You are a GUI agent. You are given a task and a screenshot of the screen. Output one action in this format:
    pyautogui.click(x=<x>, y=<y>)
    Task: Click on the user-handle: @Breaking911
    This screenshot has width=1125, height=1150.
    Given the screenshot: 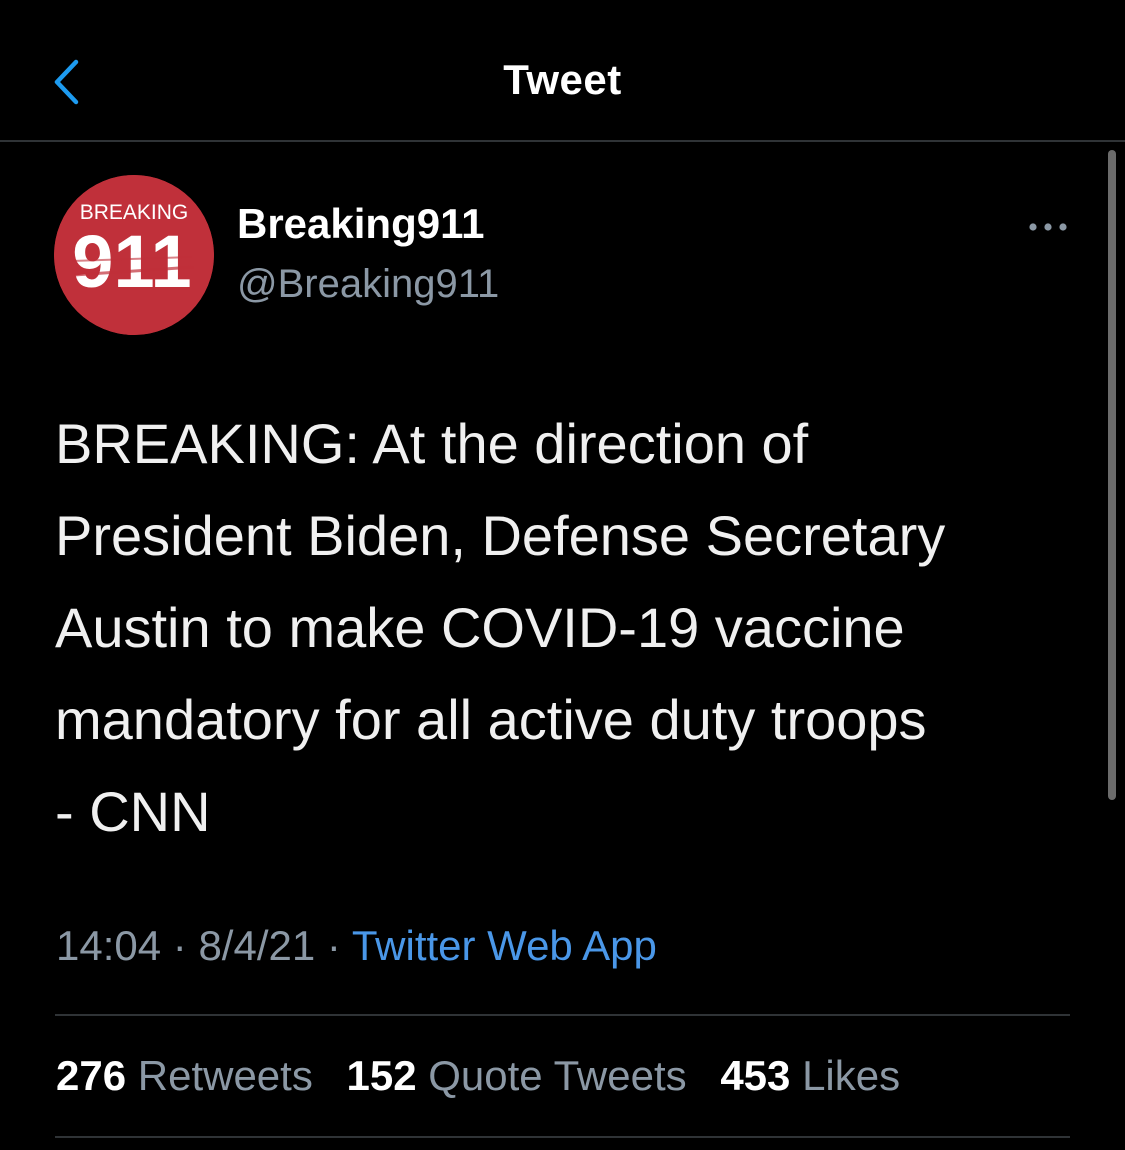 What is the action you would take?
    pyautogui.click(x=368, y=284)
    